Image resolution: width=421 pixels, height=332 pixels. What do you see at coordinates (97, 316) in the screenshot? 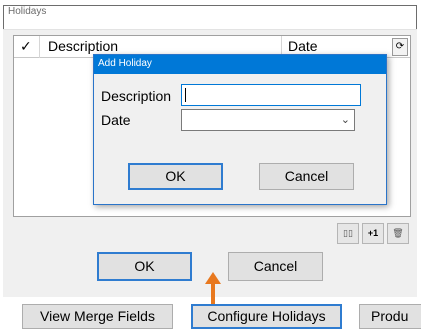
I see `view-merge-fields-button: View Merge Fields` at bounding box center [97, 316].